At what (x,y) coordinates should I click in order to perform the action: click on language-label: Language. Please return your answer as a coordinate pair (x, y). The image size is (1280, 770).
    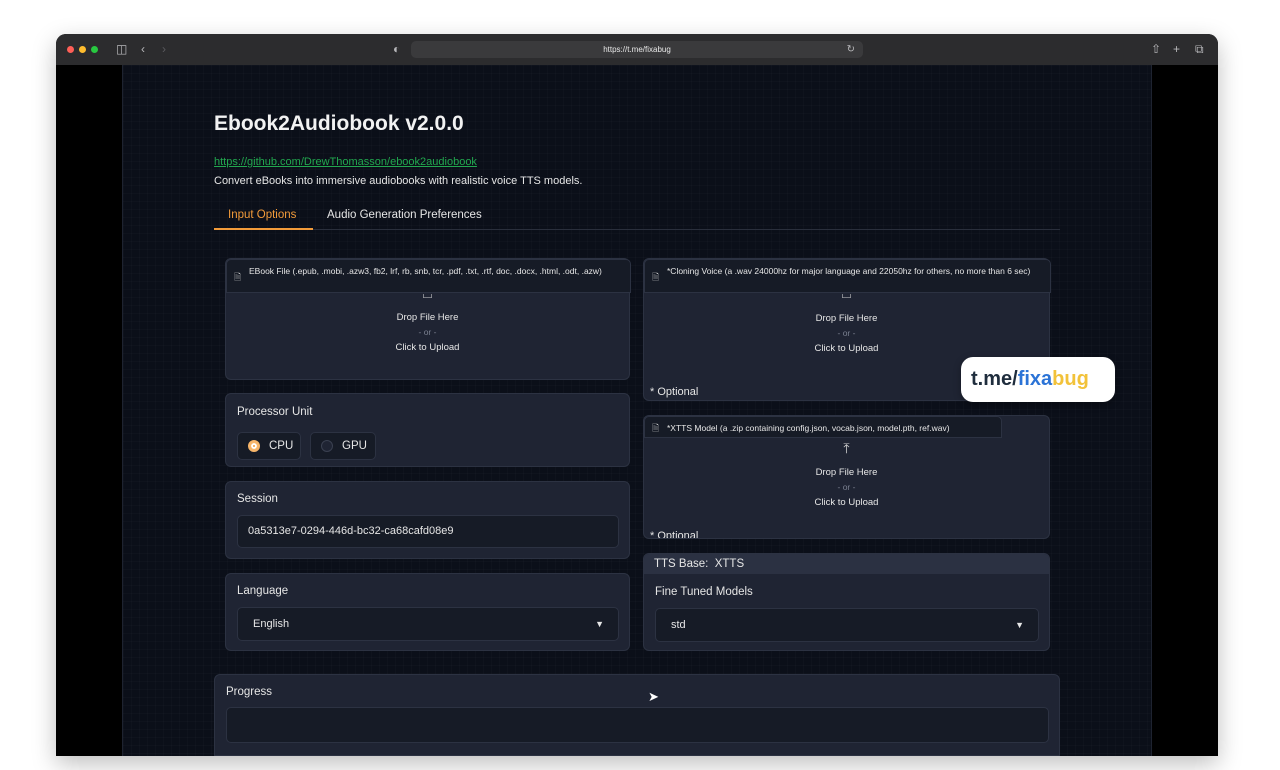
    Looking at the image, I should click on (263, 591).